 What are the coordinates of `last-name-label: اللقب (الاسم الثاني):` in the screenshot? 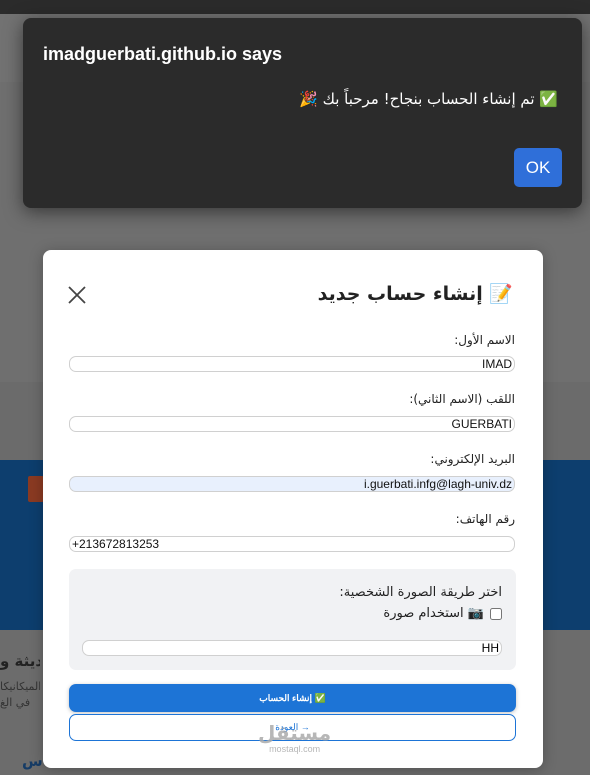 It's located at (462, 399).